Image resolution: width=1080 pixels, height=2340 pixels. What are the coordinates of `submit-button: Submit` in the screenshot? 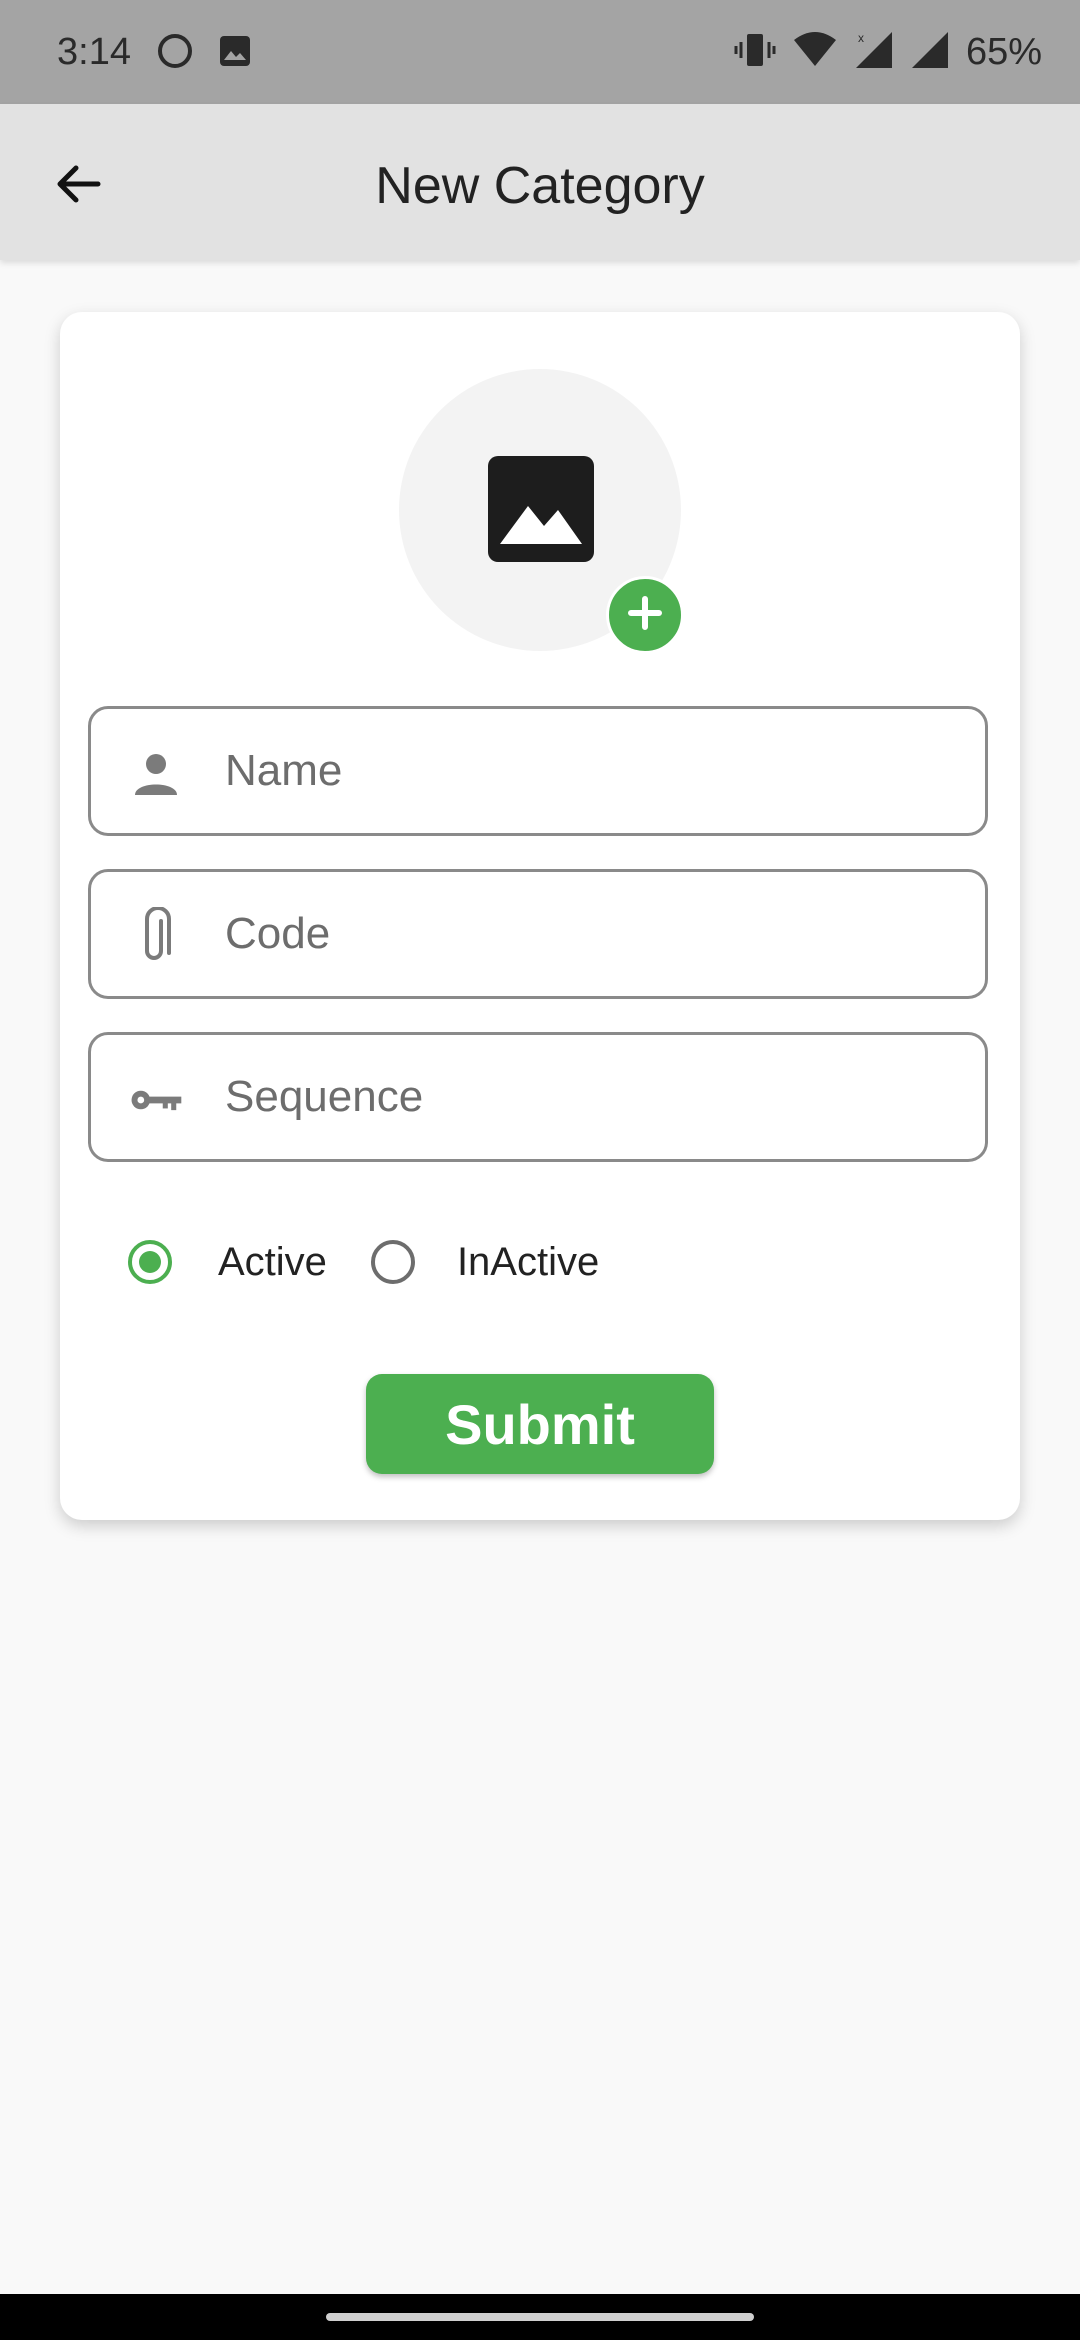 It's located at (540, 1424).